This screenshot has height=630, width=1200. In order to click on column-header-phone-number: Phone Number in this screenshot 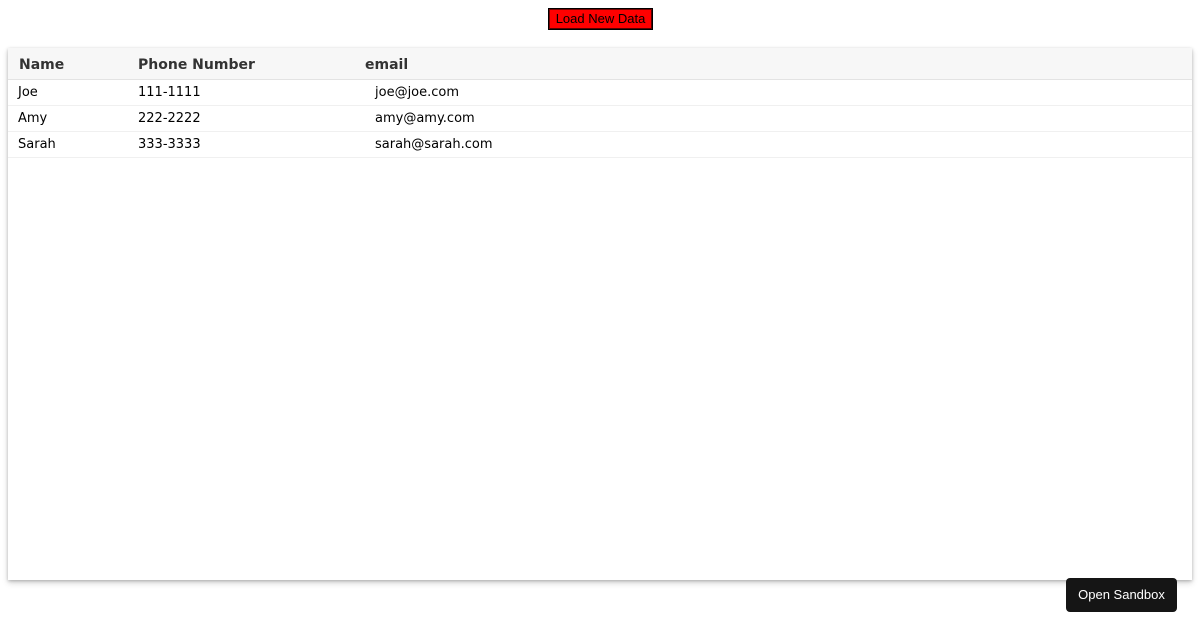, I will do `click(196, 63)`.